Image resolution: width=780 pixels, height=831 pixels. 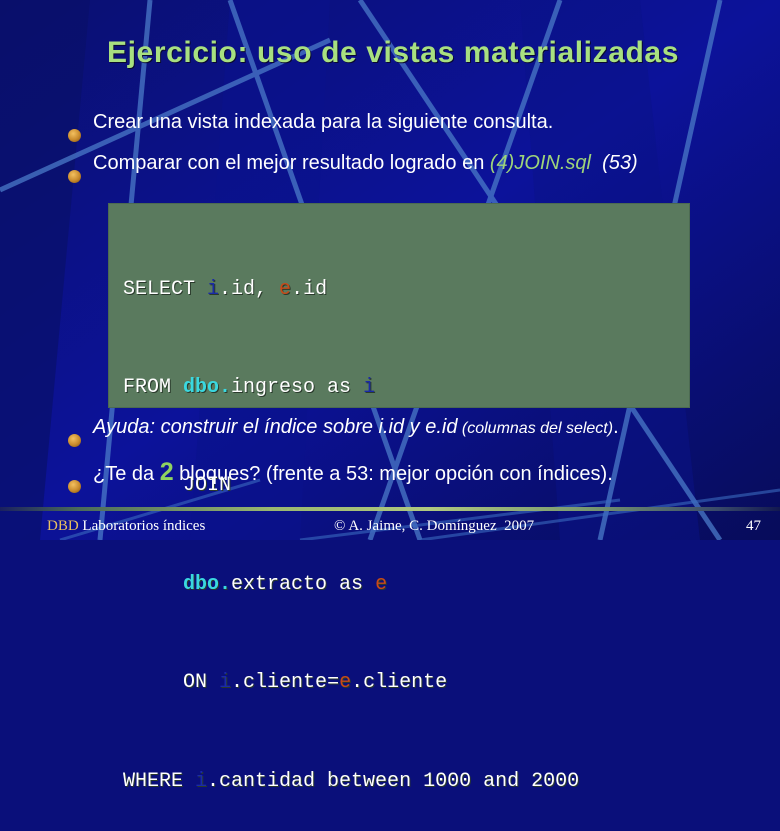 I want to click on block-count: (53), so click(x=614, y=162).